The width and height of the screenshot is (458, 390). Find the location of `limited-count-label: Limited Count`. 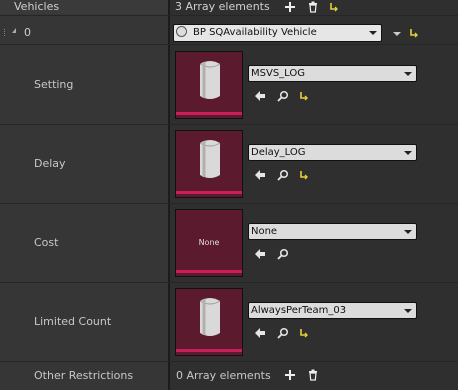

limited-count-label: Limited Count is located at coordinates (73, 321).